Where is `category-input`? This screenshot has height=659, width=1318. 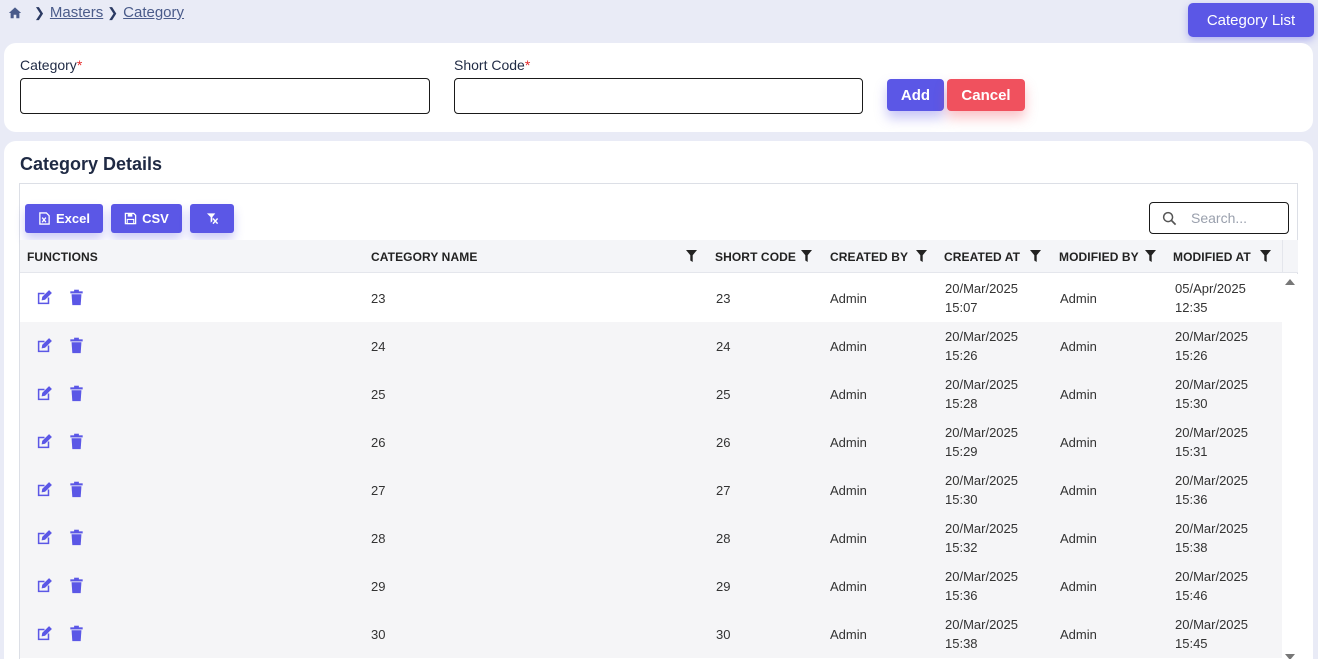
category-input is located at coordinates (225, 96).